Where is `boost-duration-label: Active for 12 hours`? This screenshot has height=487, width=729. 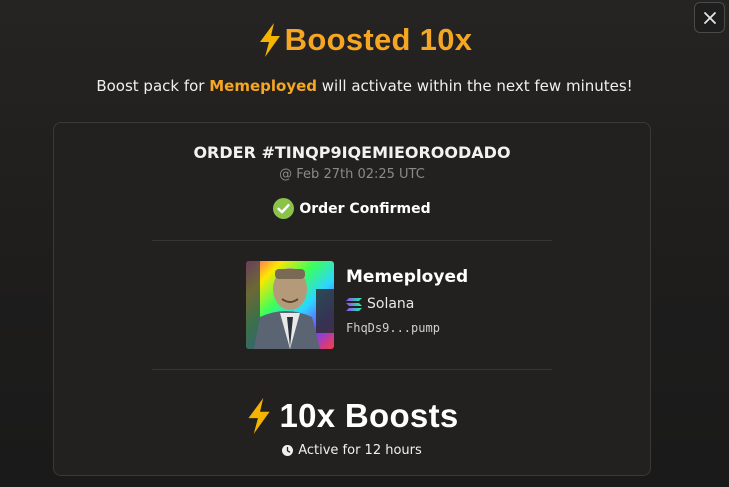 boost-duration-label: Active for 12 hours is located at coordinates (360, 450).